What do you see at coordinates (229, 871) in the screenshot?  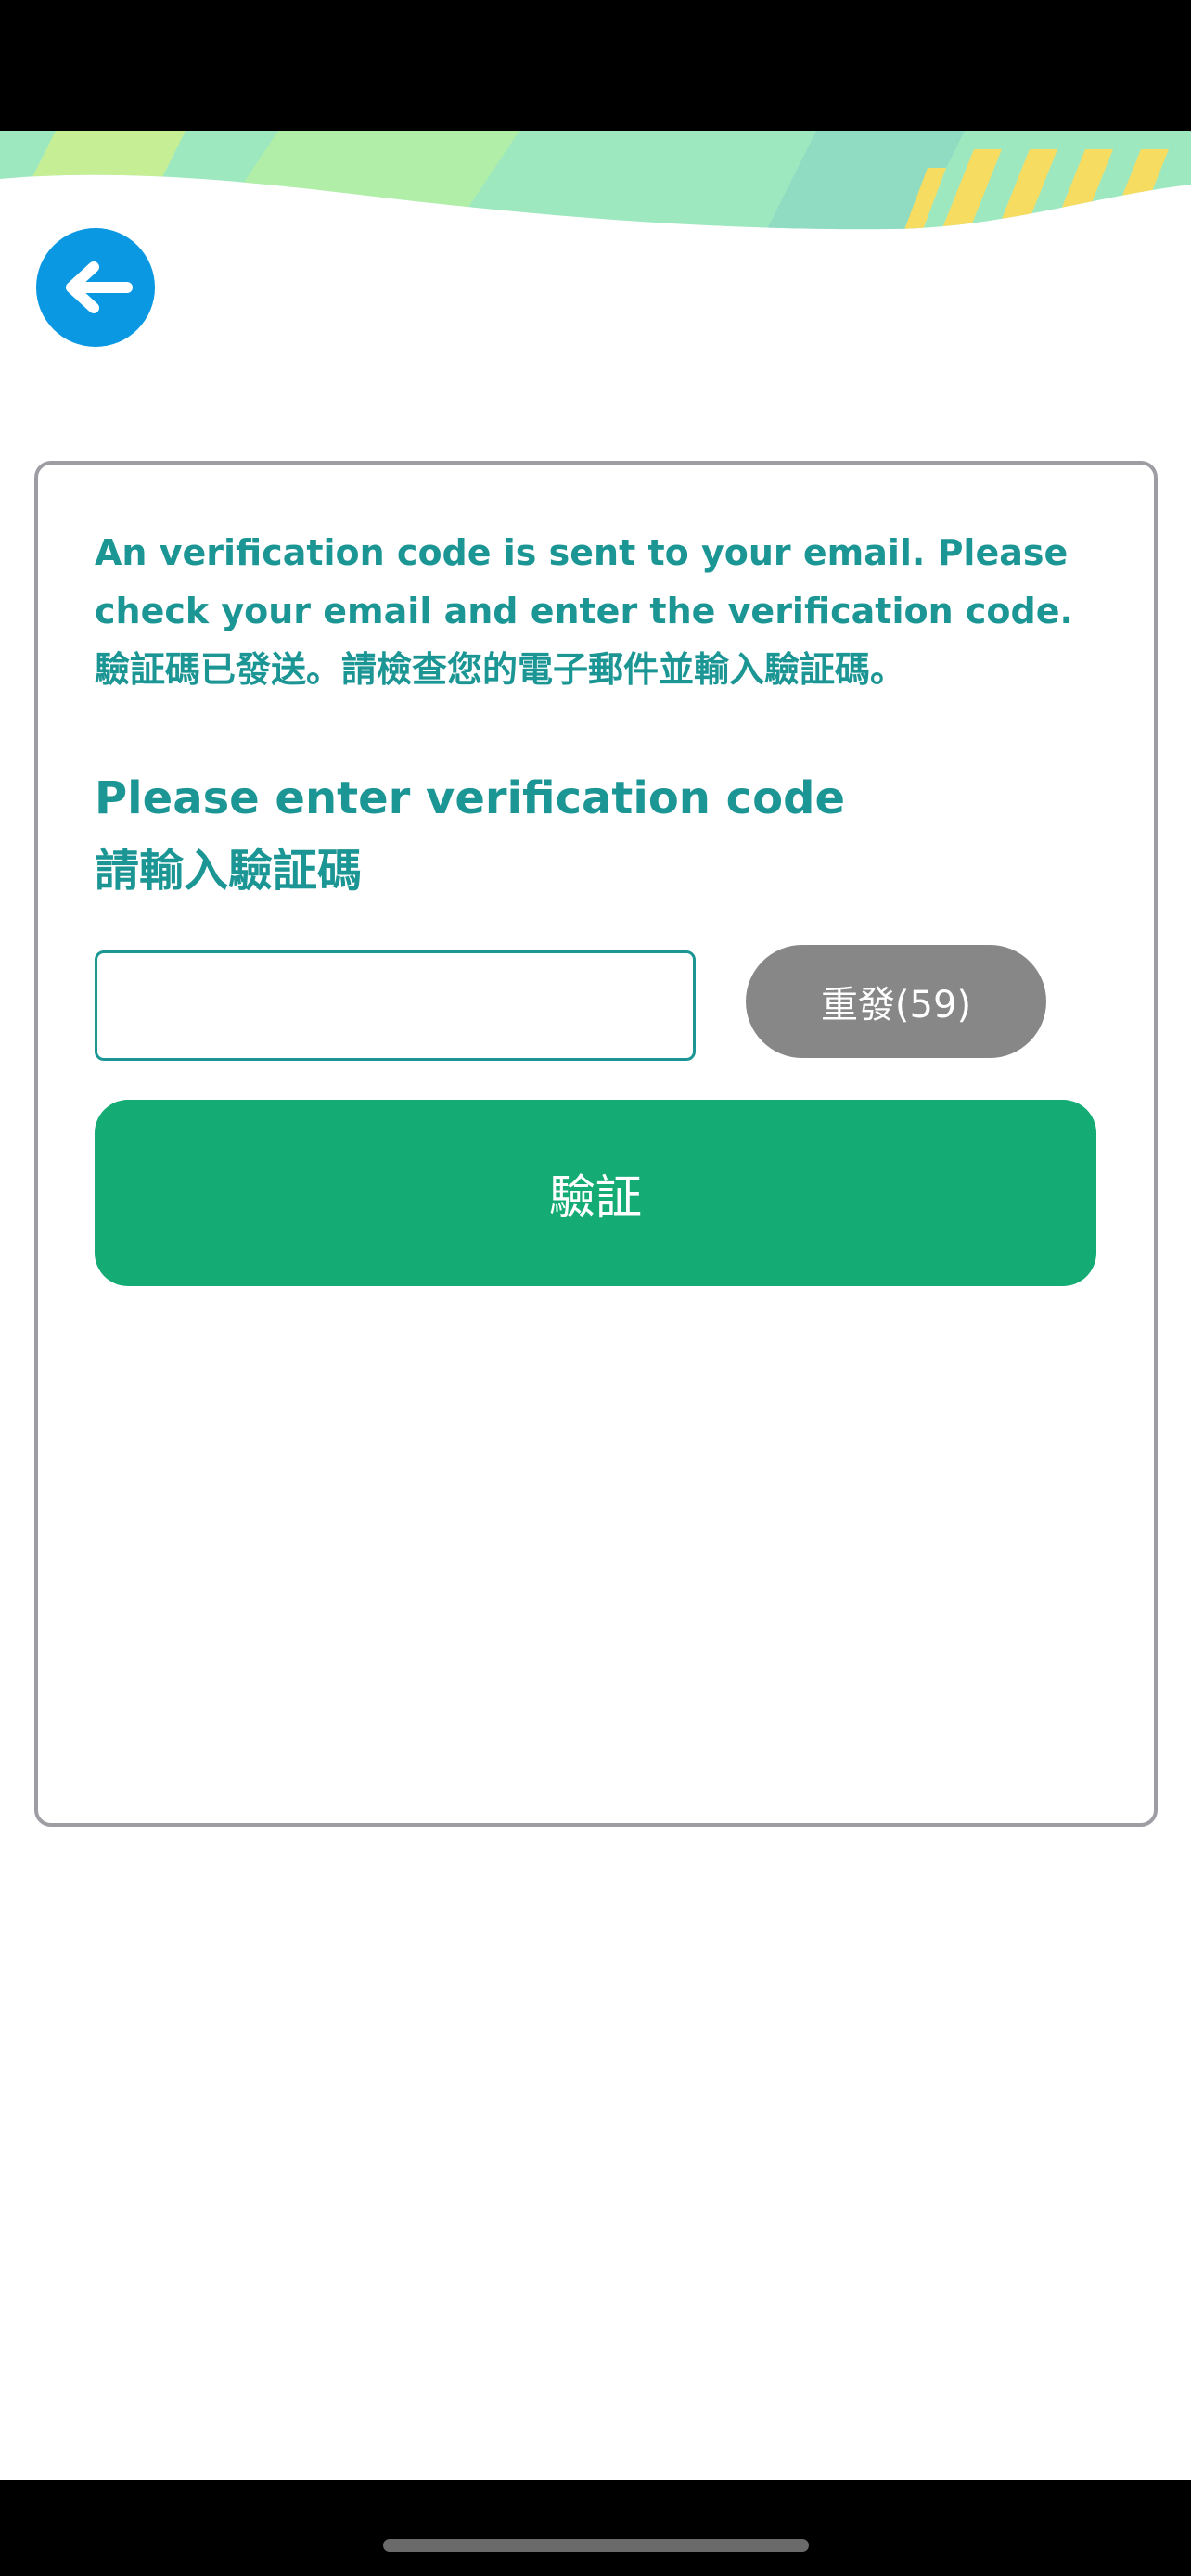 I see `heading-chinese: 請輸入驗証碼` at bounding box center [229, 871].